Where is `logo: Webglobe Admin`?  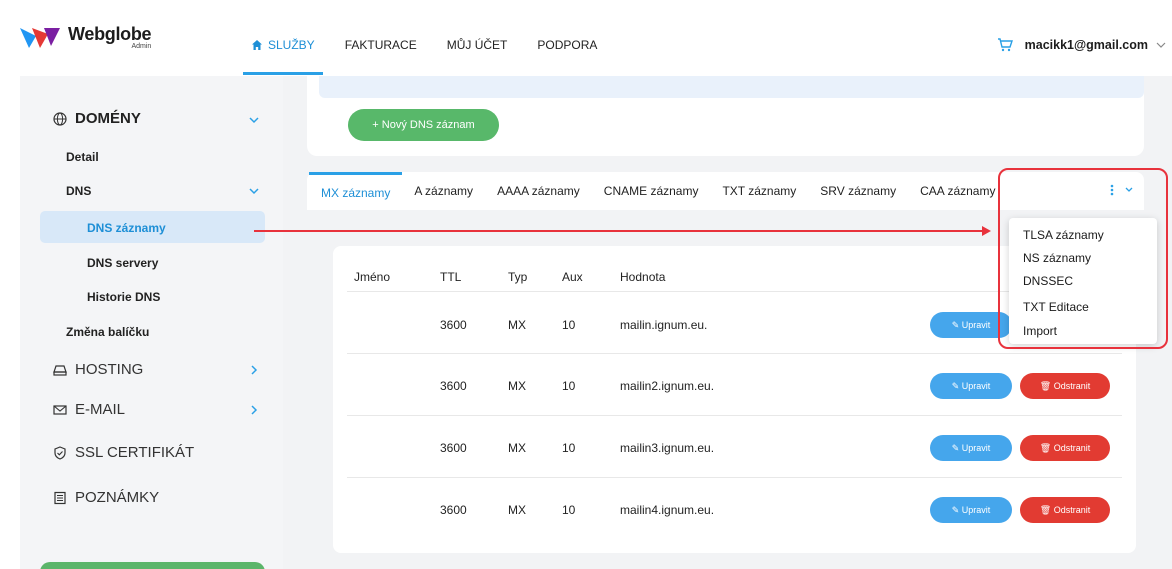
logo: Webglobe Admin is located at coordinates (85, 38).